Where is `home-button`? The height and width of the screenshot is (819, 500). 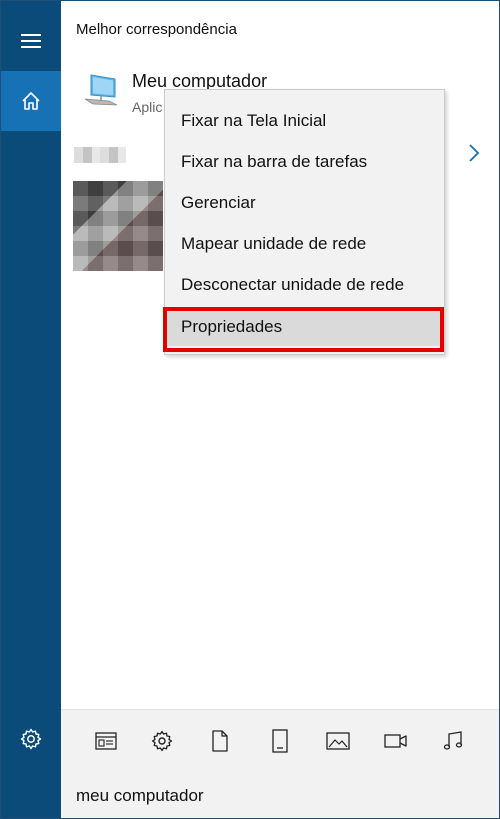
home-button is located at coordinates (31, 101).